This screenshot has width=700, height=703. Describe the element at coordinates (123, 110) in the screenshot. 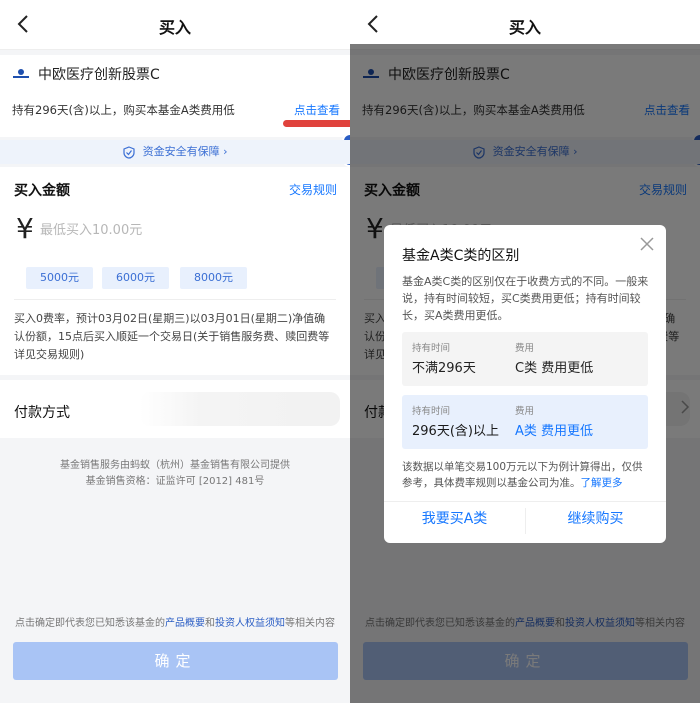

I see `fund-fee-note: 持有296天(含)以上，购买本基金A类费用低` at that location.